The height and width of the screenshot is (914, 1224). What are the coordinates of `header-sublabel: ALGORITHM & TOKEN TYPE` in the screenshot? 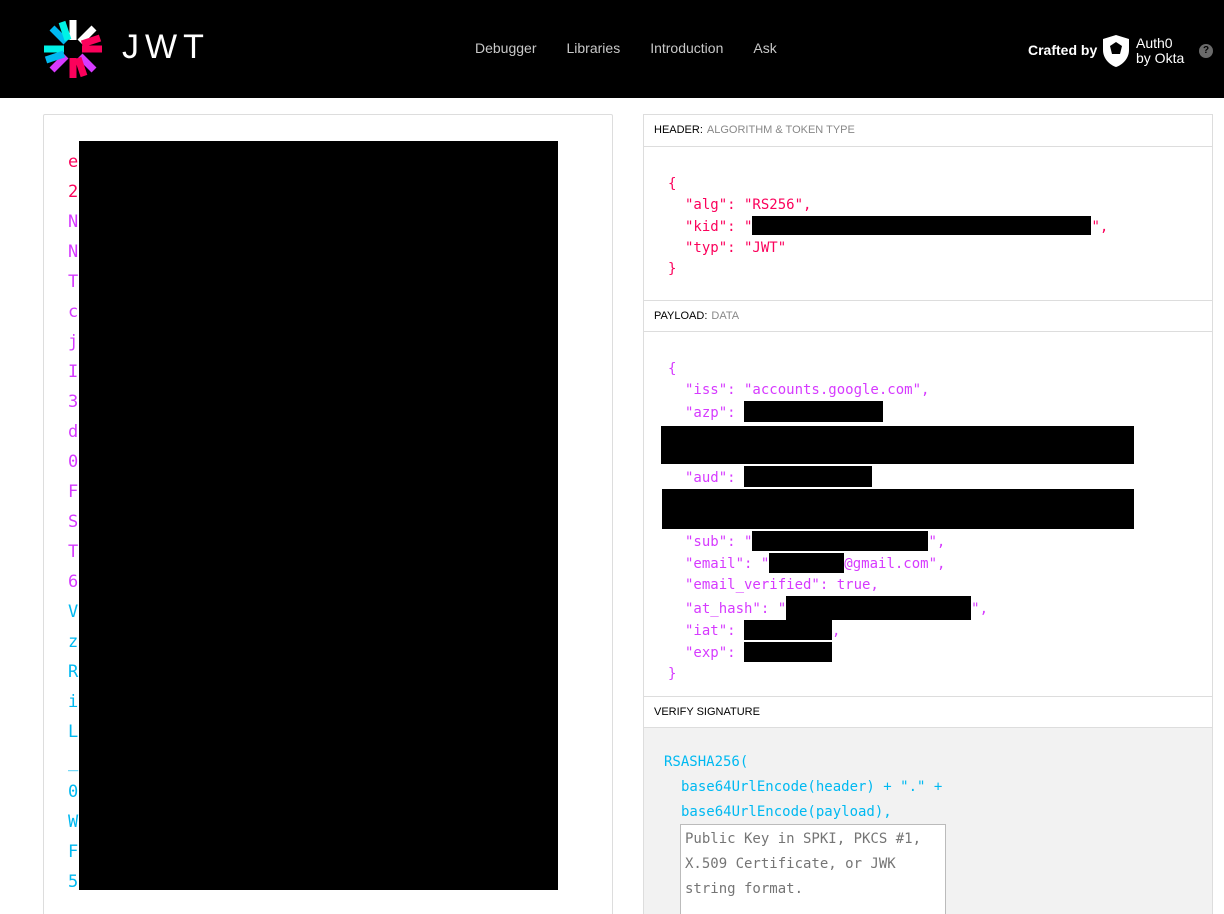 It's located at (780, 130).